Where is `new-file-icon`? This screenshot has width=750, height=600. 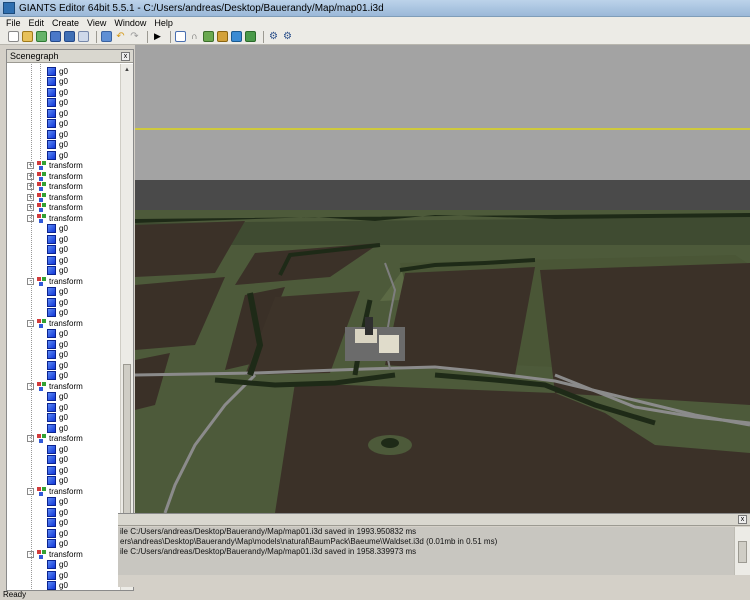
new-file-icon is located at coordinates (13, 36).